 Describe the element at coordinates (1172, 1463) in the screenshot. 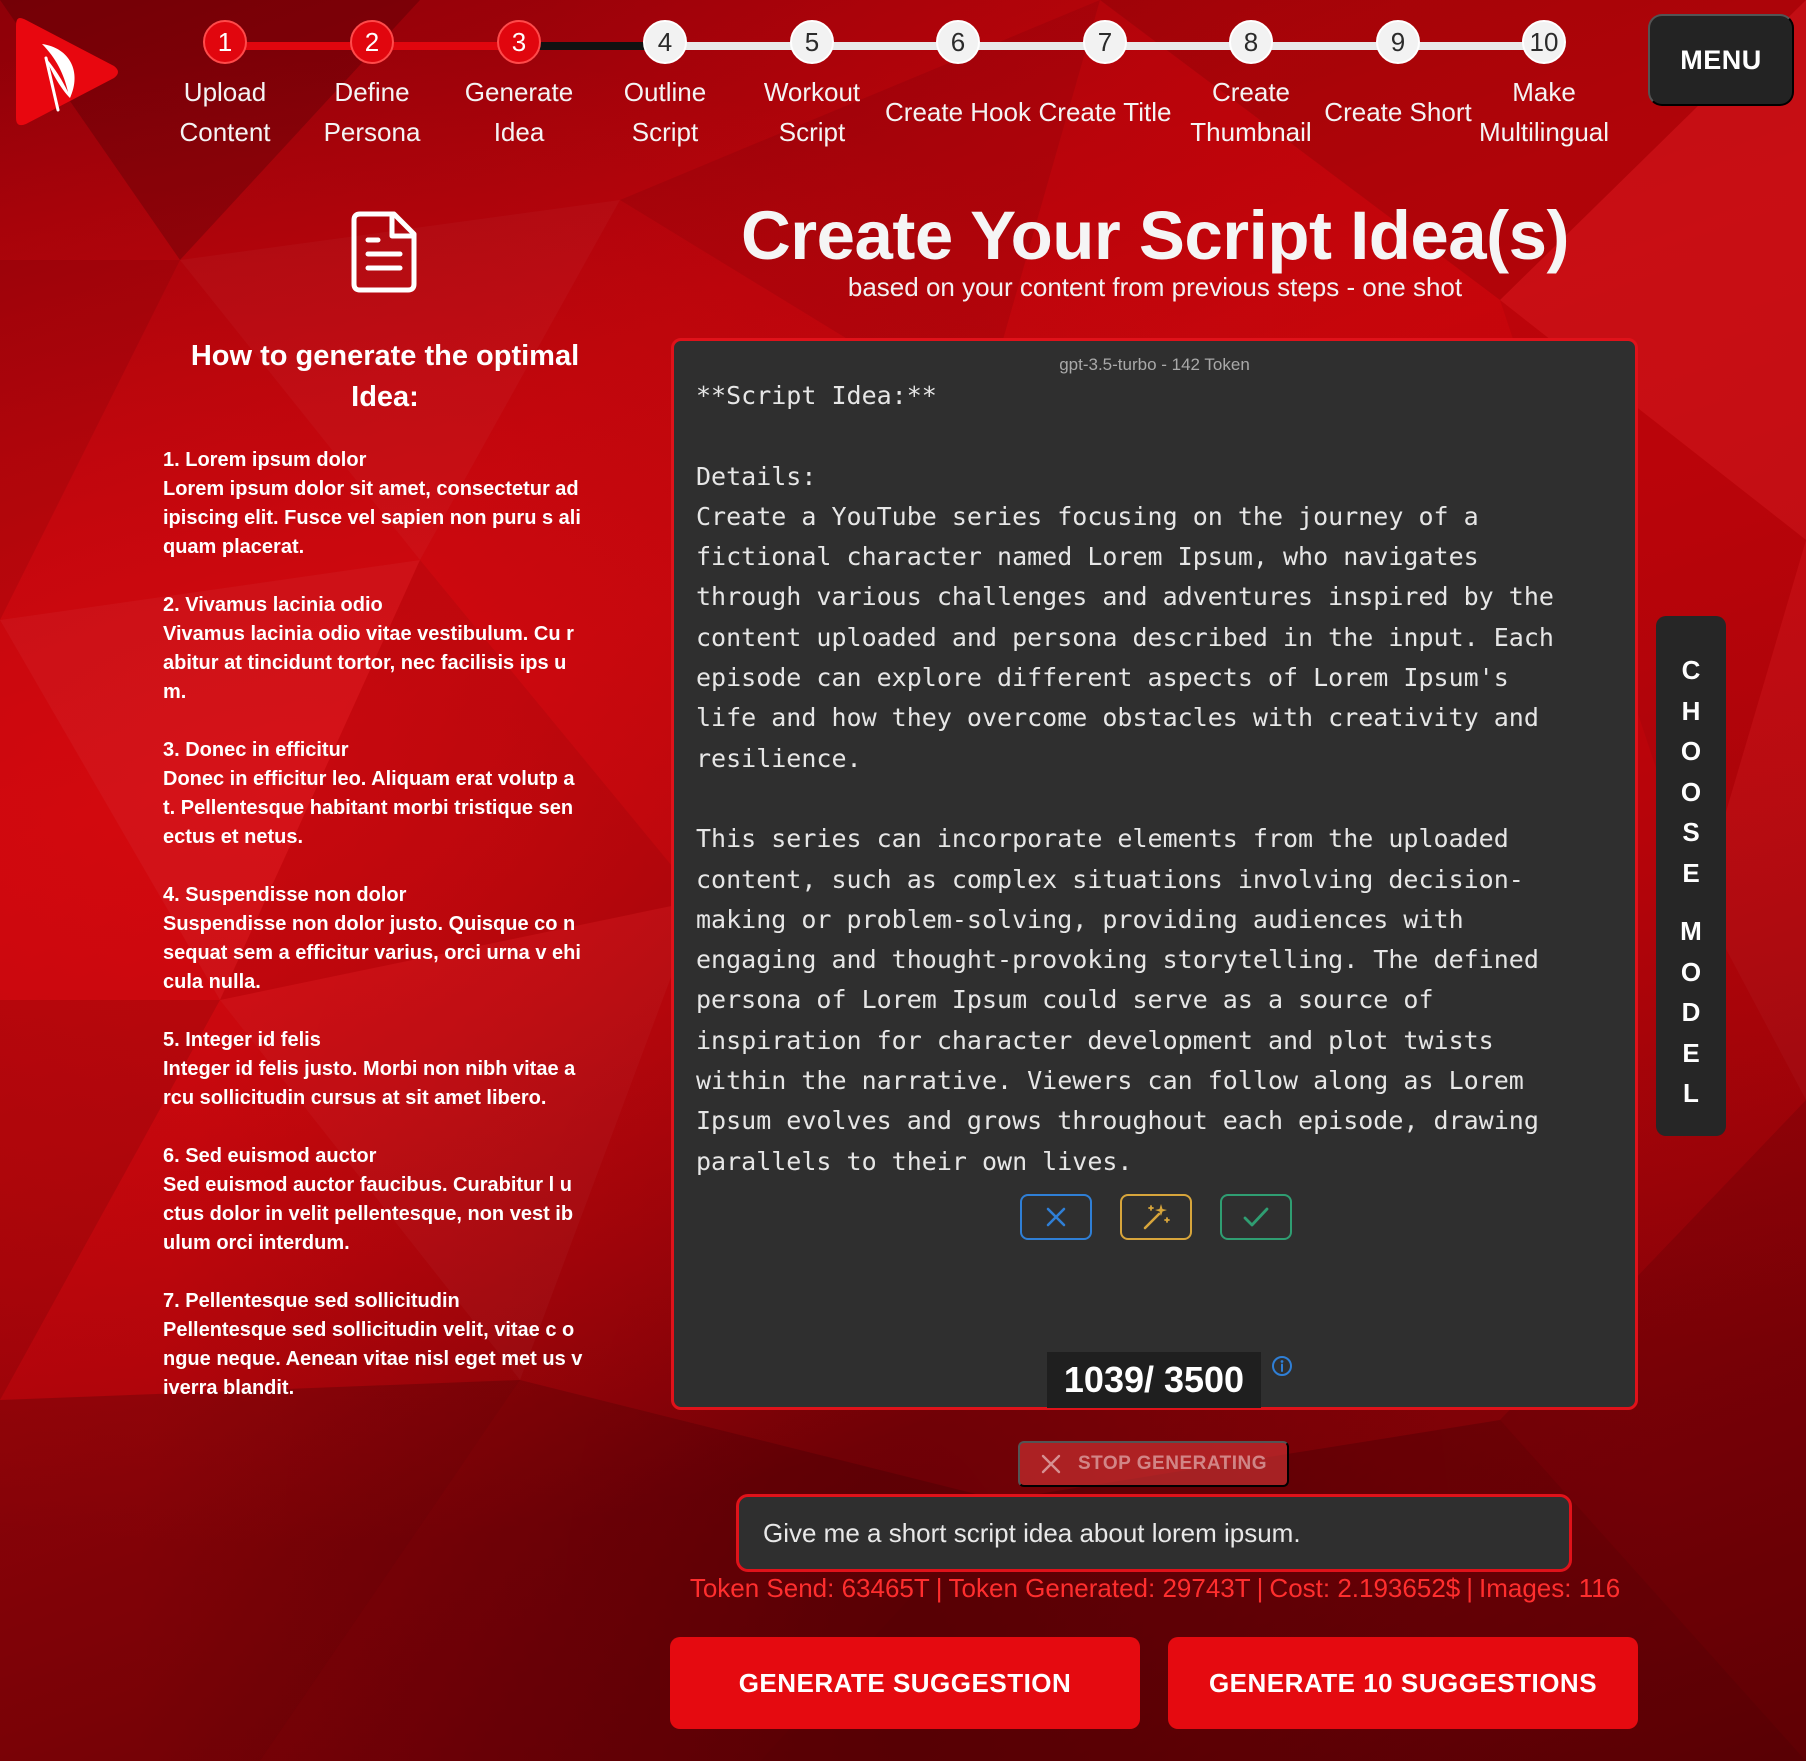

I see `stop-generating-label: STOP GENERATING` at that location.